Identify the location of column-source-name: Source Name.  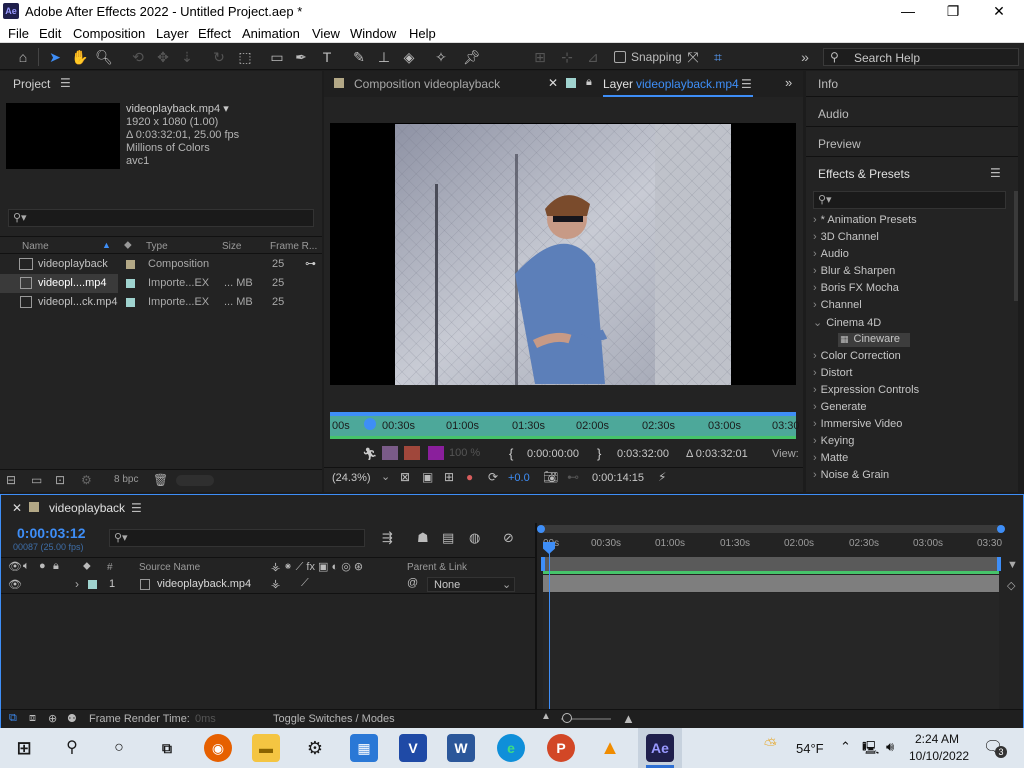
(169, 567).